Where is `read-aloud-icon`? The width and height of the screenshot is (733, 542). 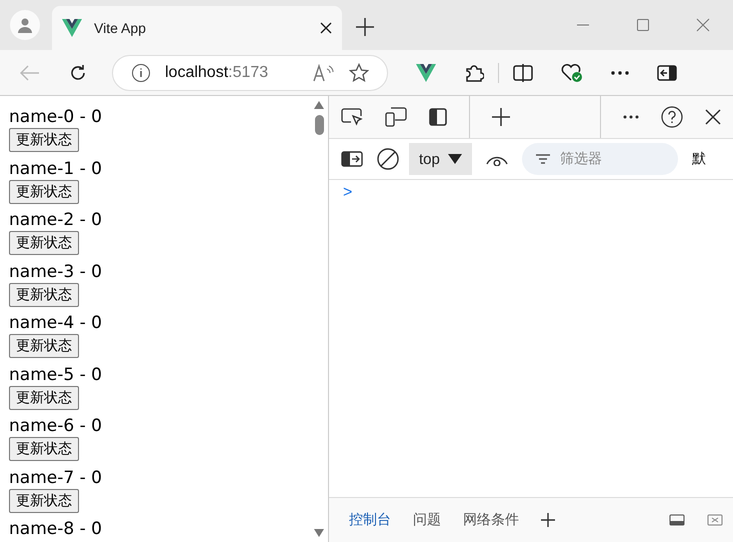 read-aloud-icon is located at coordinates (324, 73).